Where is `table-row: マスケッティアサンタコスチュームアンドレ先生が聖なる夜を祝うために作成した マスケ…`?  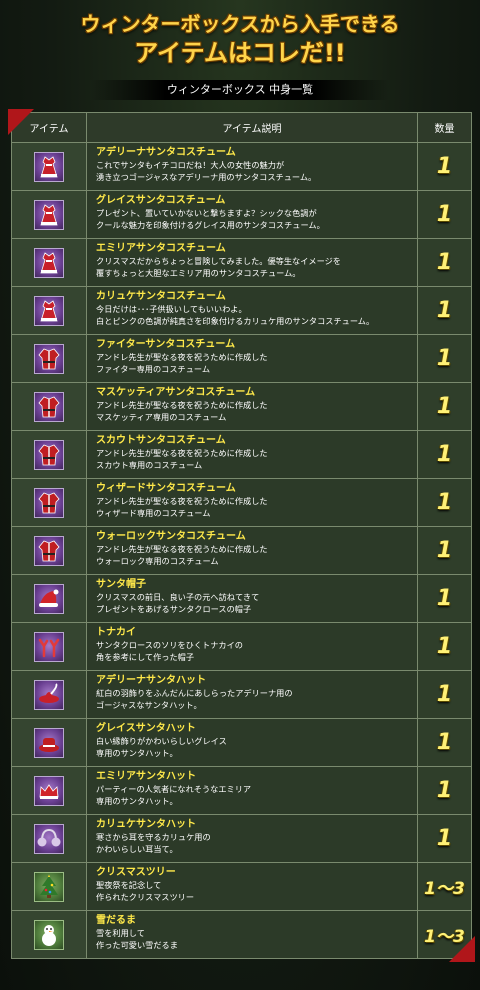 table-row: マスケッティアサンタコスチュームアンドレ先生が聖なる夜を祝うために作成した マスケ… is located at coordinates (241, 406).